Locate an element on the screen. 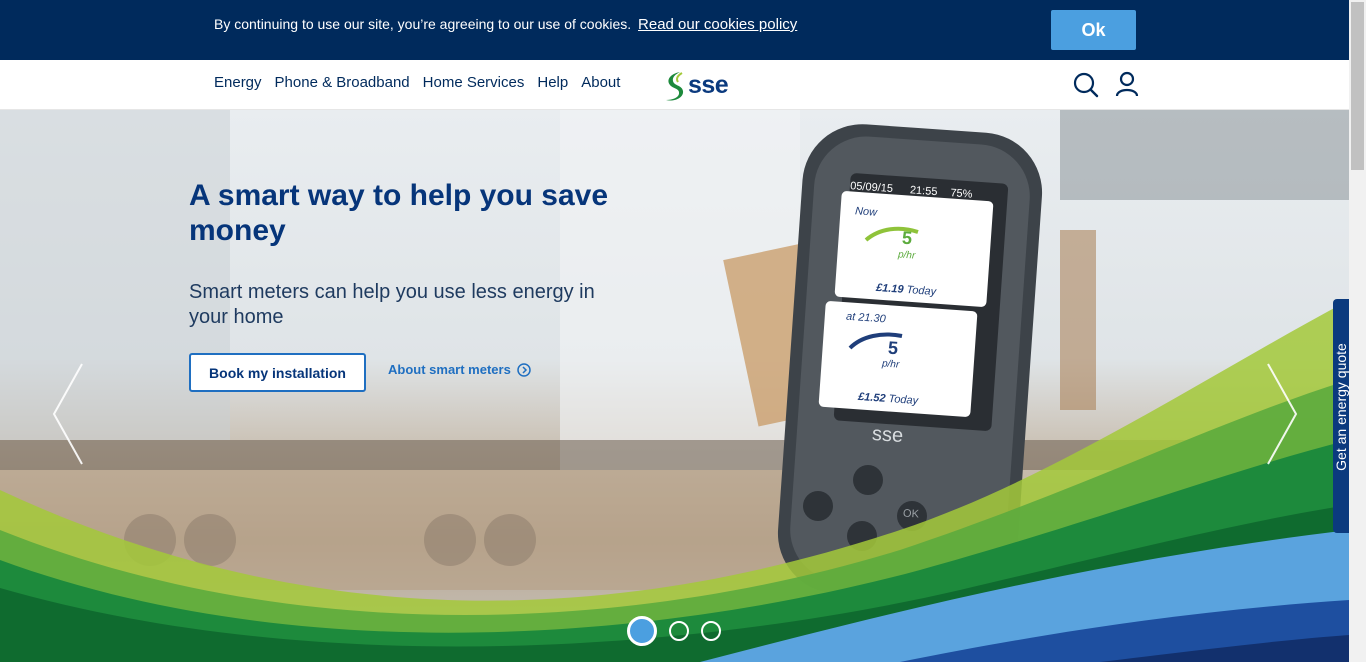  device-panel2-amount: £1.52 is located at coordinates (871, 397).